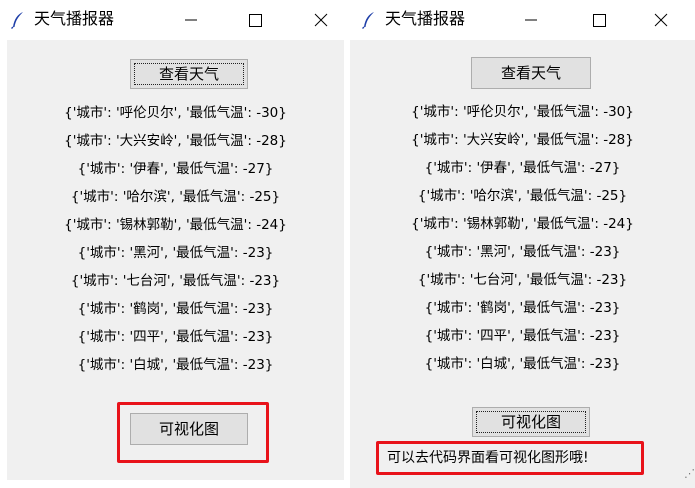 The height and width of the screenshot is (488, 695). I want to click on status-message: 可以去代码界面看可视化图形哦!, so click(488, 458).